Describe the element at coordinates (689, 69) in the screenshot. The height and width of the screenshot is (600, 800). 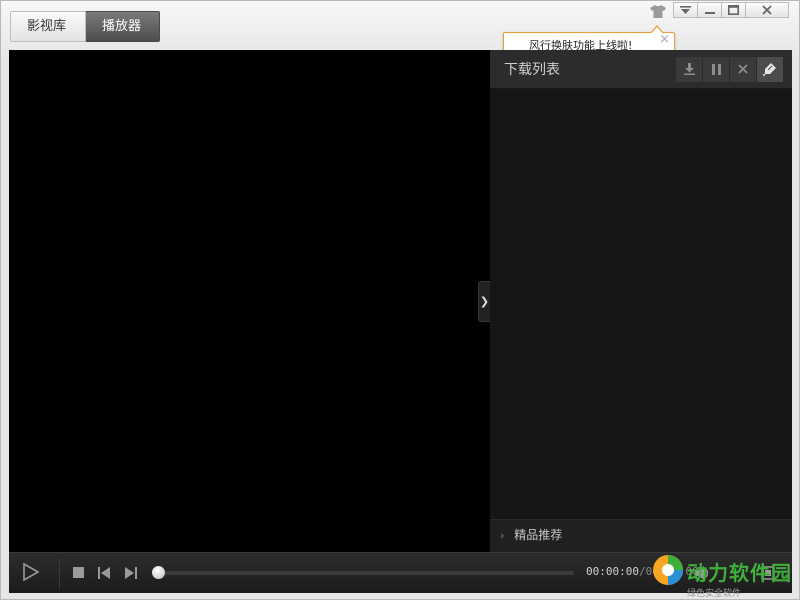
I see `download-icon` at that location.